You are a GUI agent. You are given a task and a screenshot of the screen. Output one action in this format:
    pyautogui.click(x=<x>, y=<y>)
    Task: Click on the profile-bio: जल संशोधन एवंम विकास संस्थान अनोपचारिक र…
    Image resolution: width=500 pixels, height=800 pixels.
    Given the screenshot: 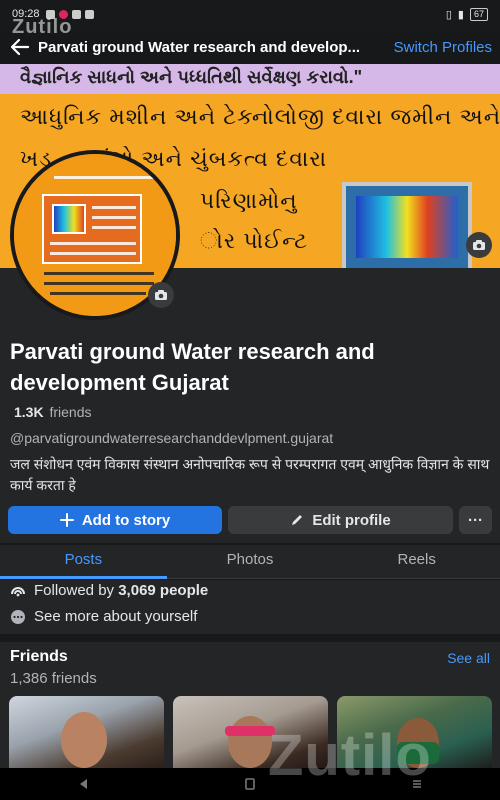 What is the action you would take?
    pyautogui.click(x=250, y=474)
    